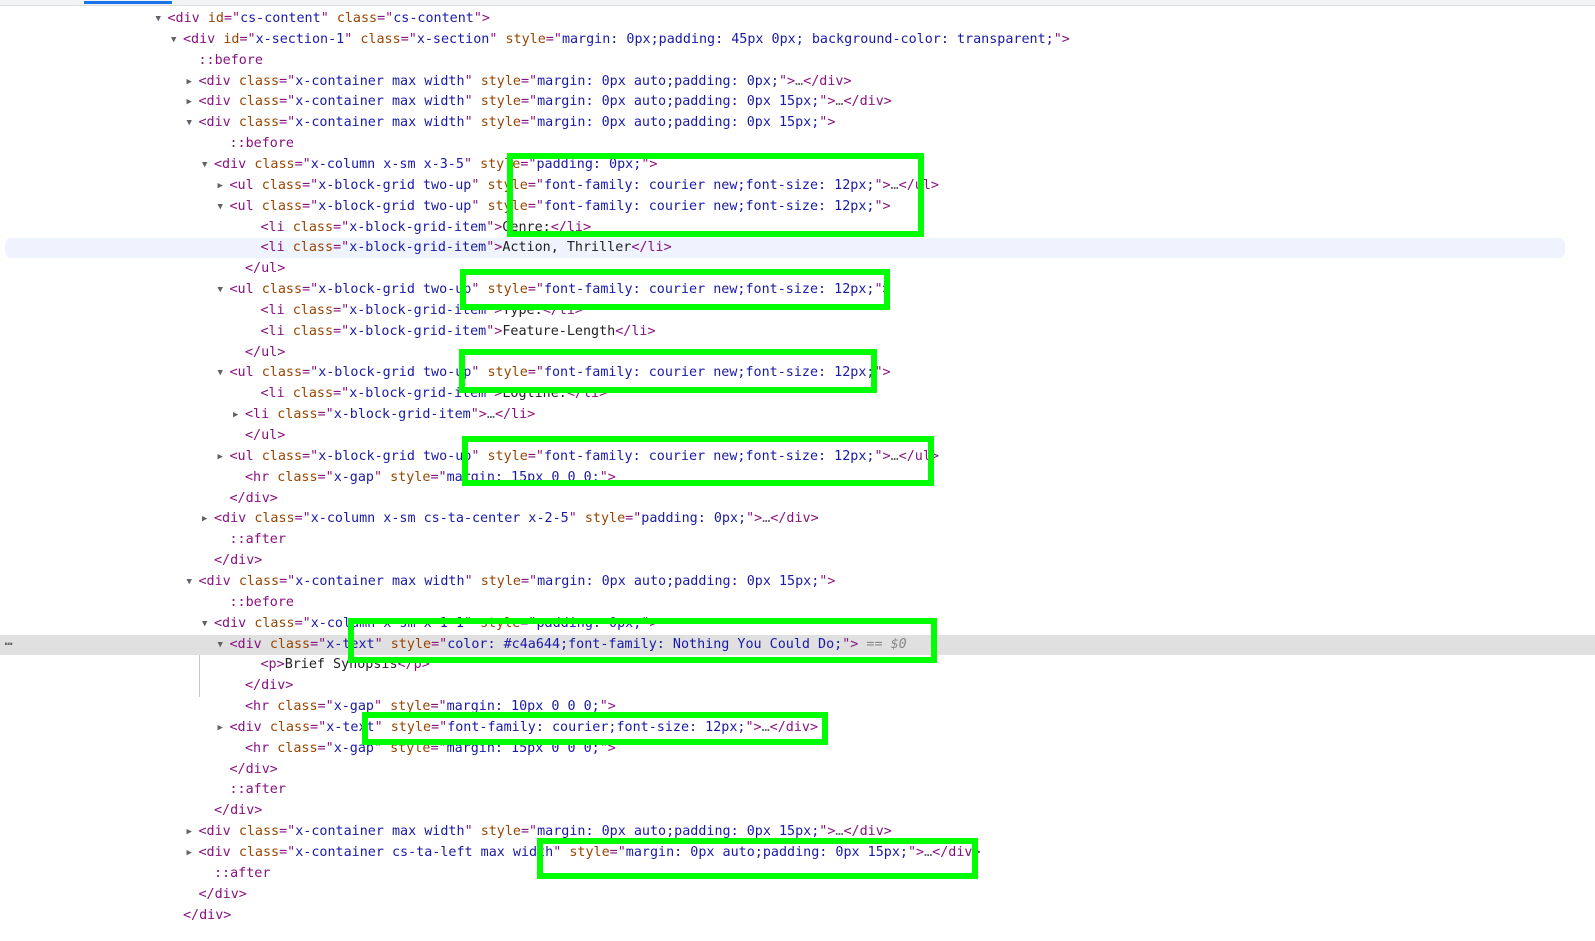  Describe the element at coordinates (797, 415) in the screenshot. I see `dom-tree-node: ▶ <li class="x-block-grid-item">…</li>` at that location.